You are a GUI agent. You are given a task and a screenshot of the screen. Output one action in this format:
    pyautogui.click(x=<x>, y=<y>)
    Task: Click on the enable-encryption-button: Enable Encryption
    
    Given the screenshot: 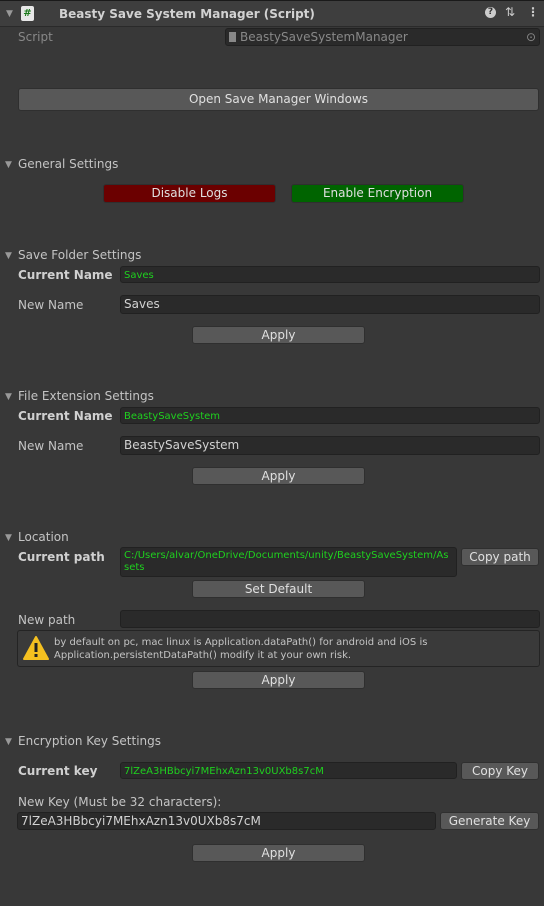 What is the action you would take?
    pyautogui.click(x=377, y=193)
    